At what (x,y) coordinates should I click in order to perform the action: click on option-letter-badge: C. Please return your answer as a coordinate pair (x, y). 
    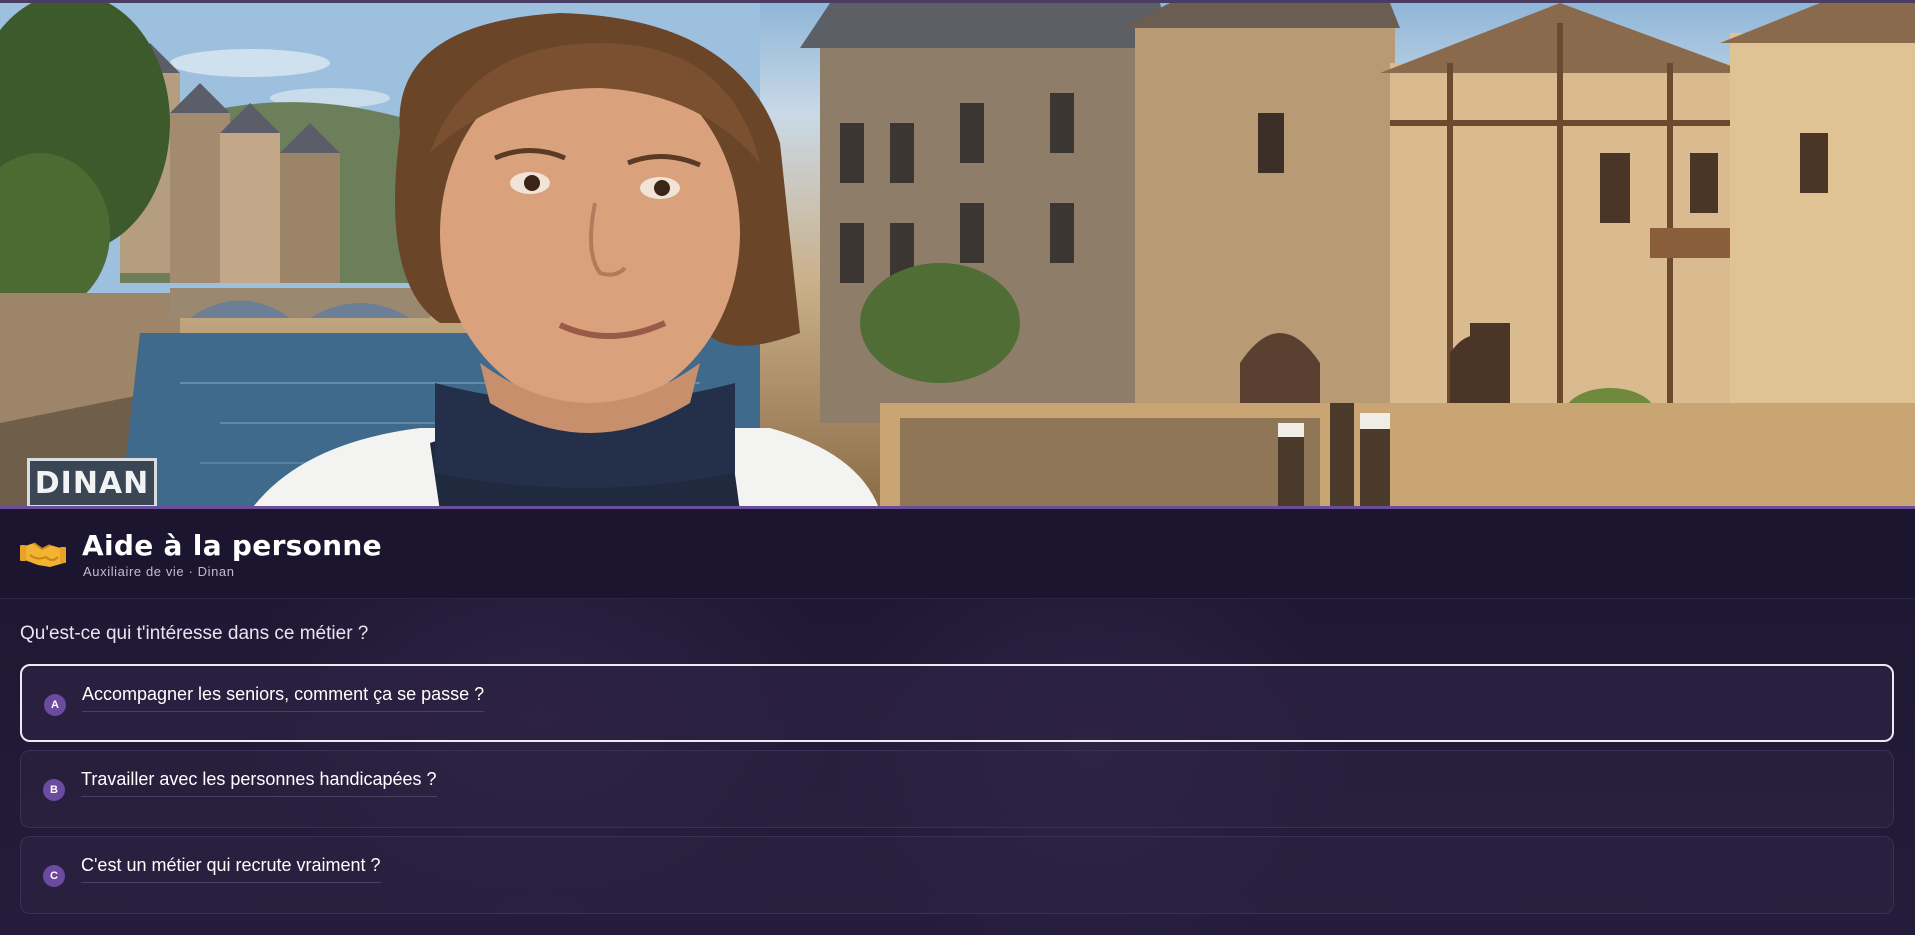
    Looking at the image, I should click on (54, 876).